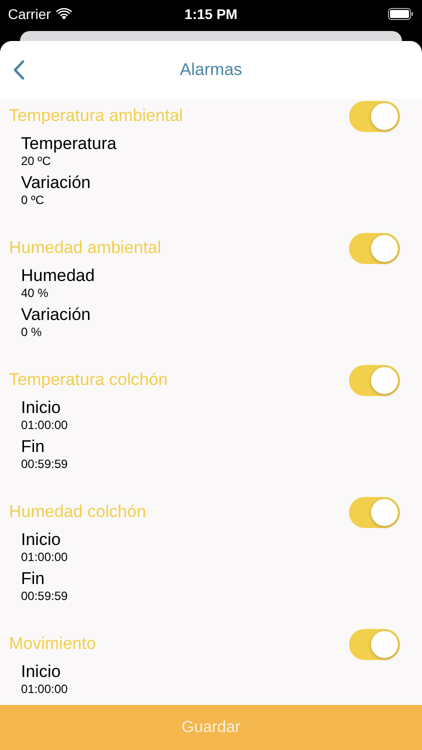 The width and height of the screenshot is (422, 750). What do you see at coordinates (88, 380) in the screenshot?
I see `section-title: Temperatura colchón` at bounding box center [88, 380].